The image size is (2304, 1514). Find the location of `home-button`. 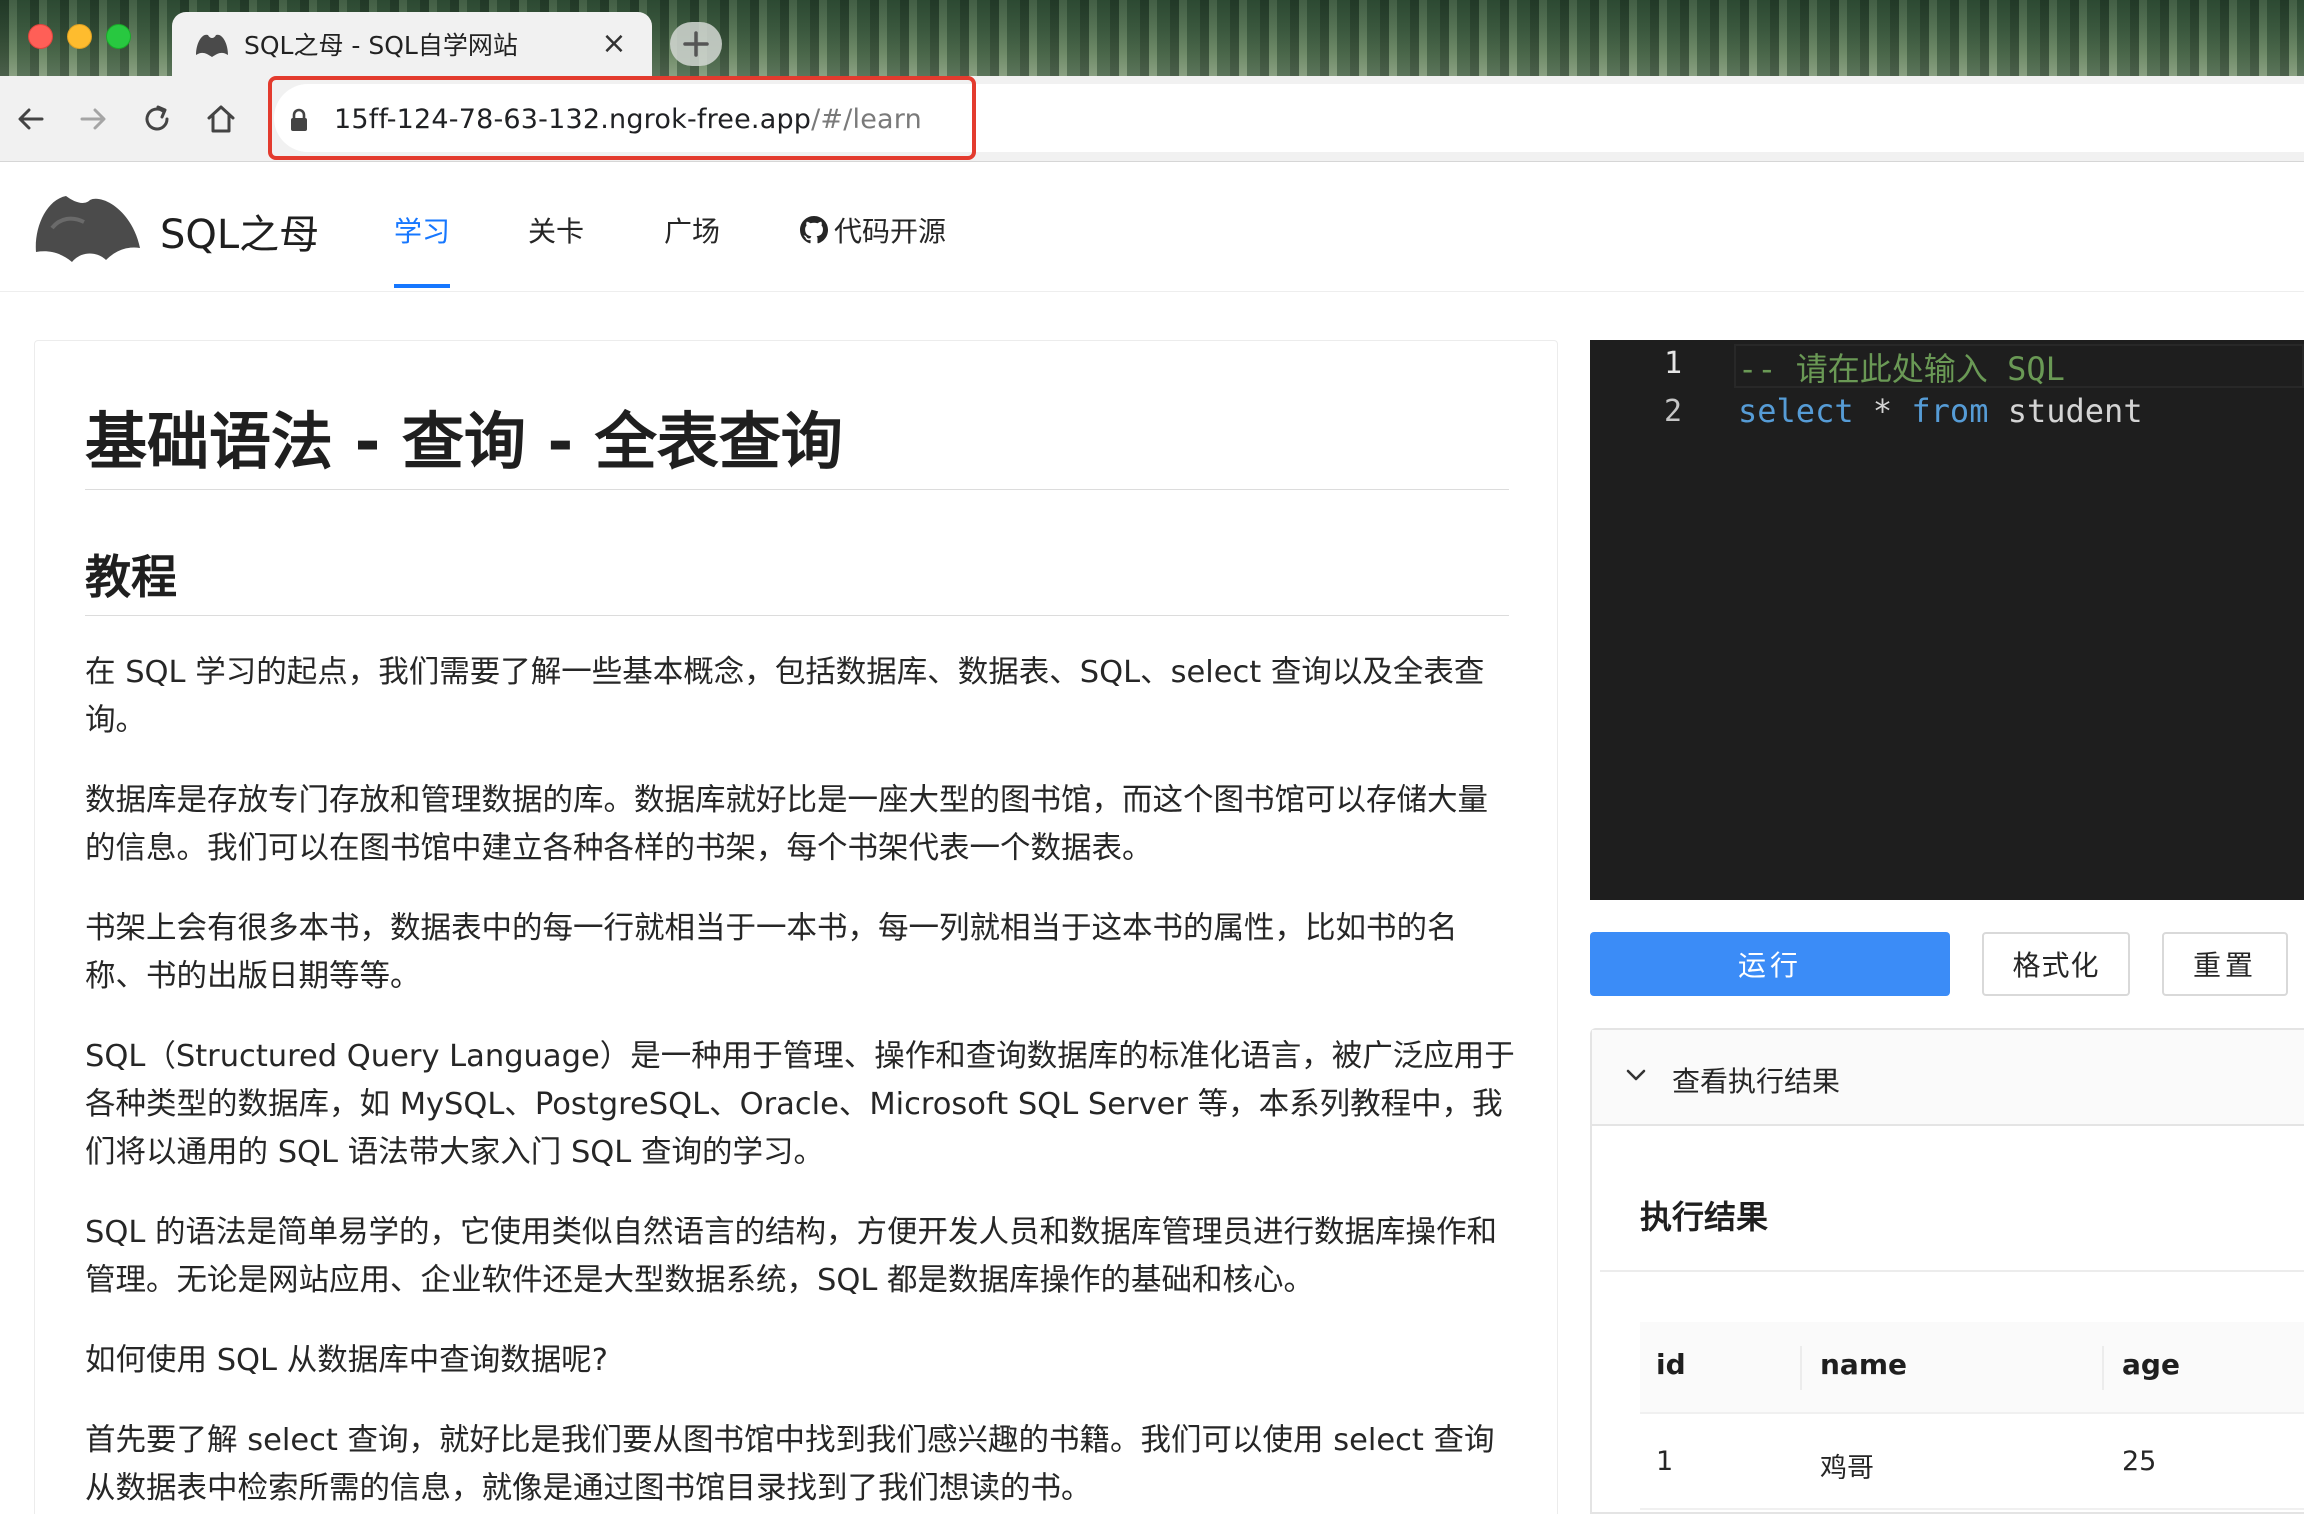

home-button is located at coordinates (221, 119).